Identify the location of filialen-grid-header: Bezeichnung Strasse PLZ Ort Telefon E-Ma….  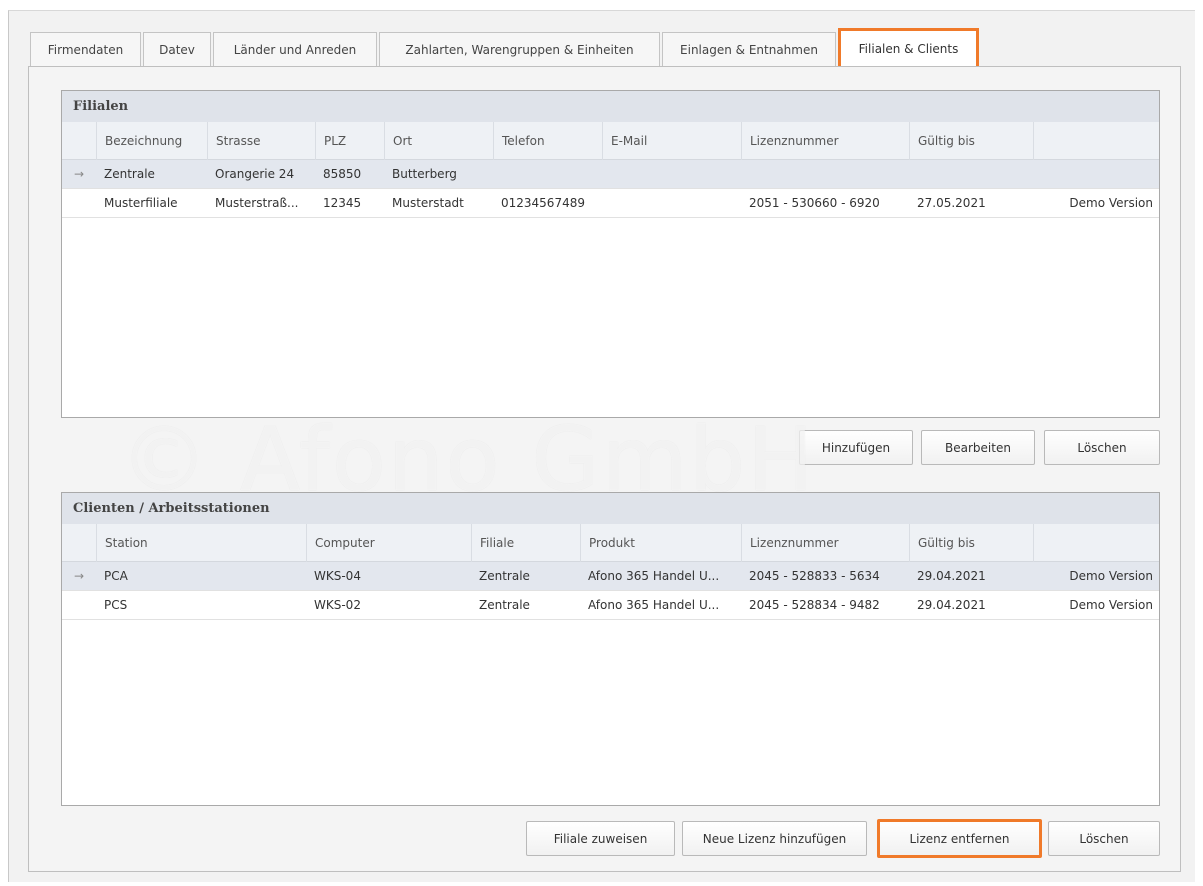
(610, 141).